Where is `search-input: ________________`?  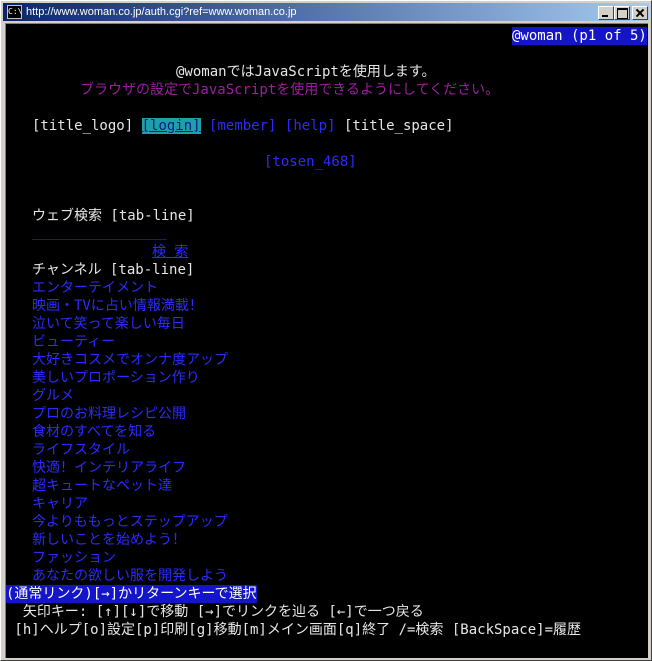
search-input: ________________ is located at coordinates (99, 232).